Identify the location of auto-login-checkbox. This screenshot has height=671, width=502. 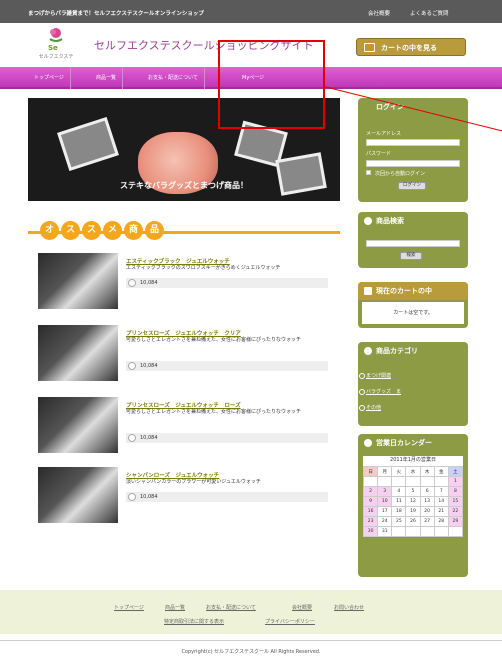
(368, 172).